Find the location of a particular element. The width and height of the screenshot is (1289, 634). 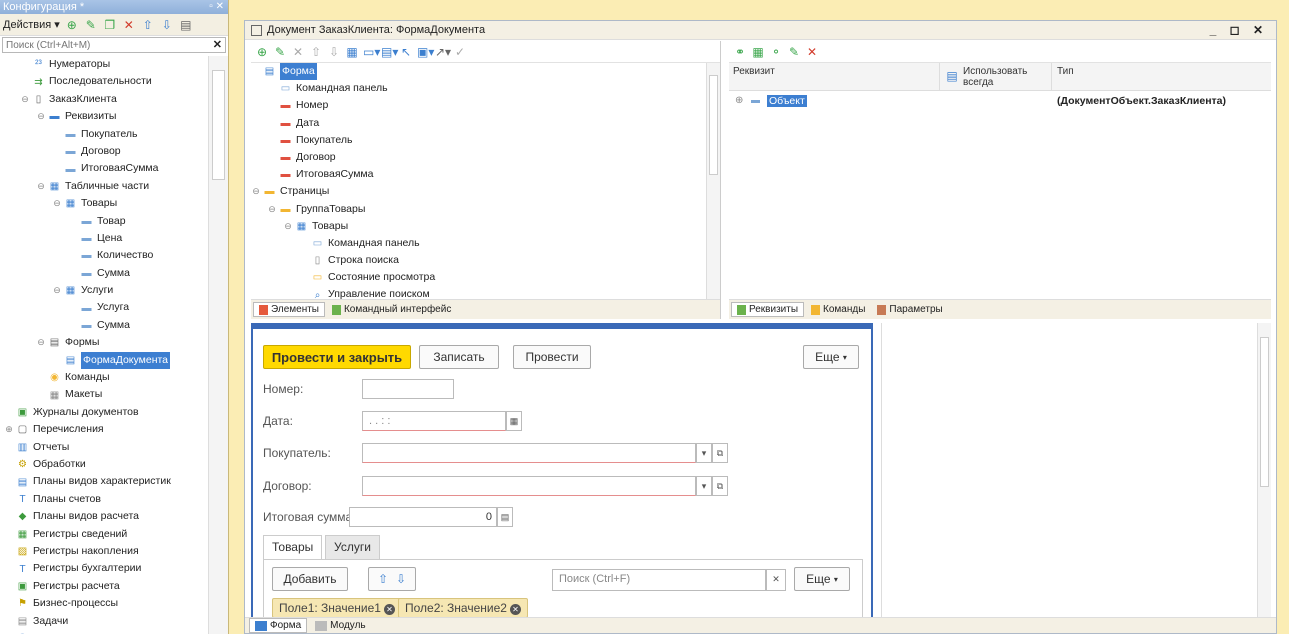

col-attribute: Реквизит is located at coordinates (754, 71).